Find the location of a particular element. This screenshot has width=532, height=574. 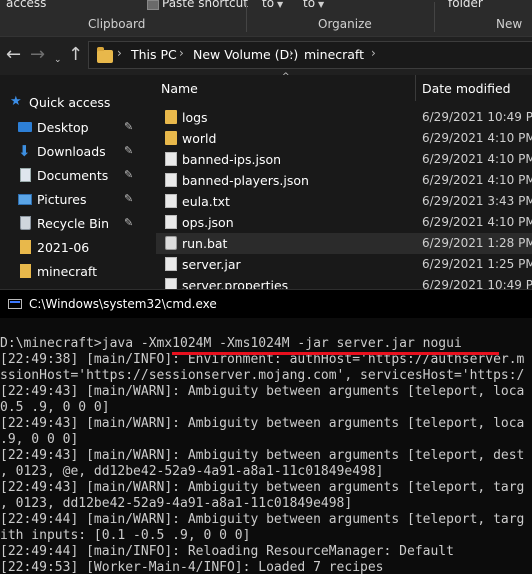

console-line: ith inputs: [0.1 -0.5 .9, 0 0 0] is located at coordinates (125, 535).